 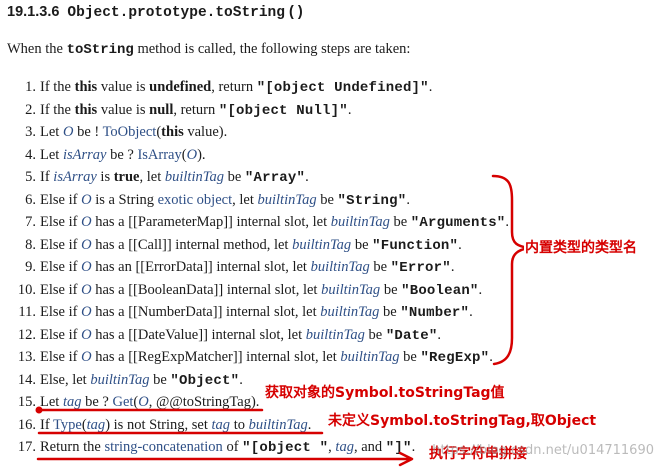 I want to click on step-number: 3., so click(x=30, y=132).